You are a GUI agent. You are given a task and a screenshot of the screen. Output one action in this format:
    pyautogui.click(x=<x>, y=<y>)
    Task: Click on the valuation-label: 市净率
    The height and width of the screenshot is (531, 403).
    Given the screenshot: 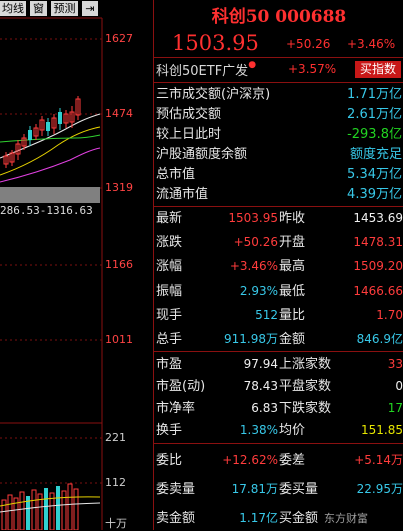 What is the action you would take?
    pyautogui.click(x=176, y=408)
    